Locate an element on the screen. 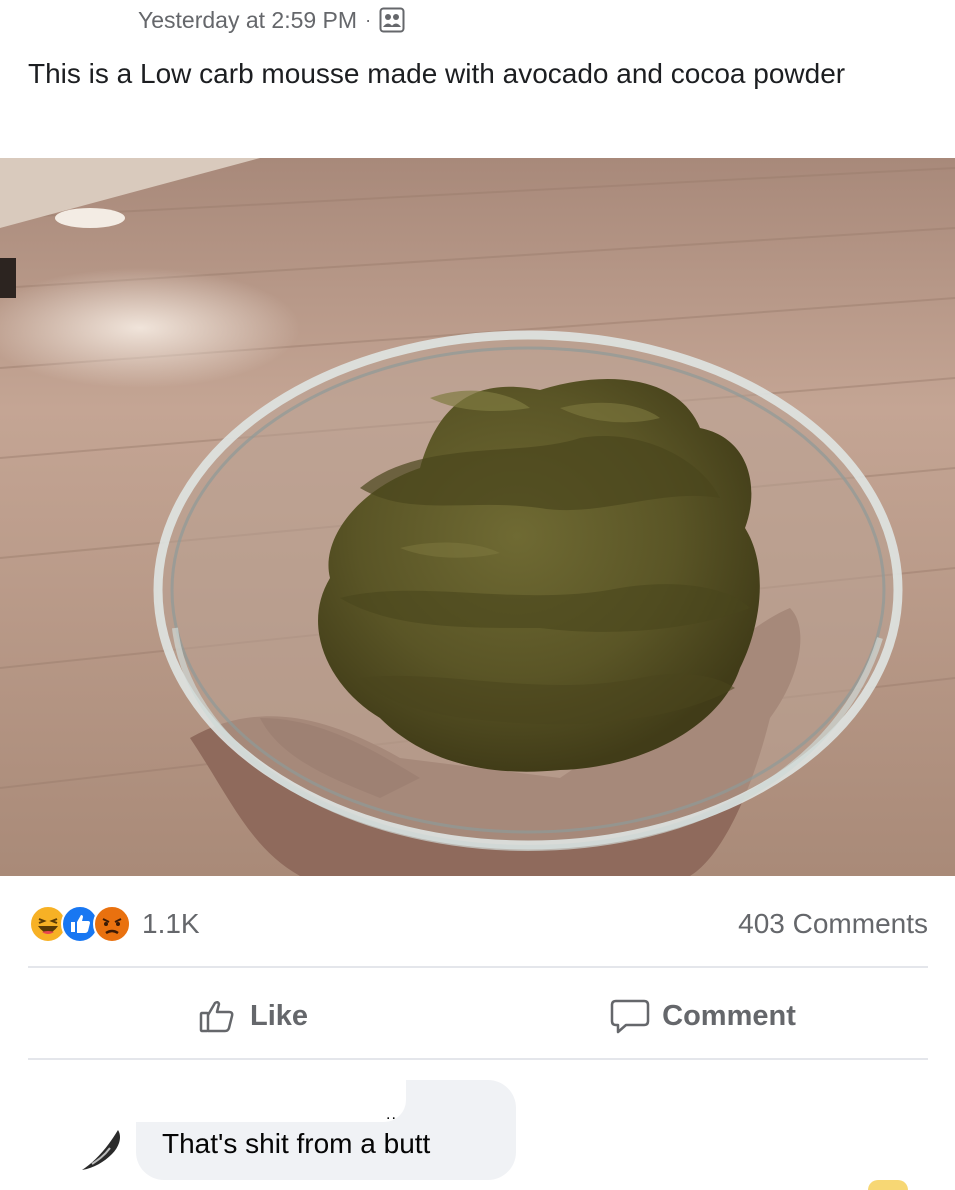 The height and width of the screenshot is (1190, 955). commenter-avatar is located at coordinates (104, 1148).